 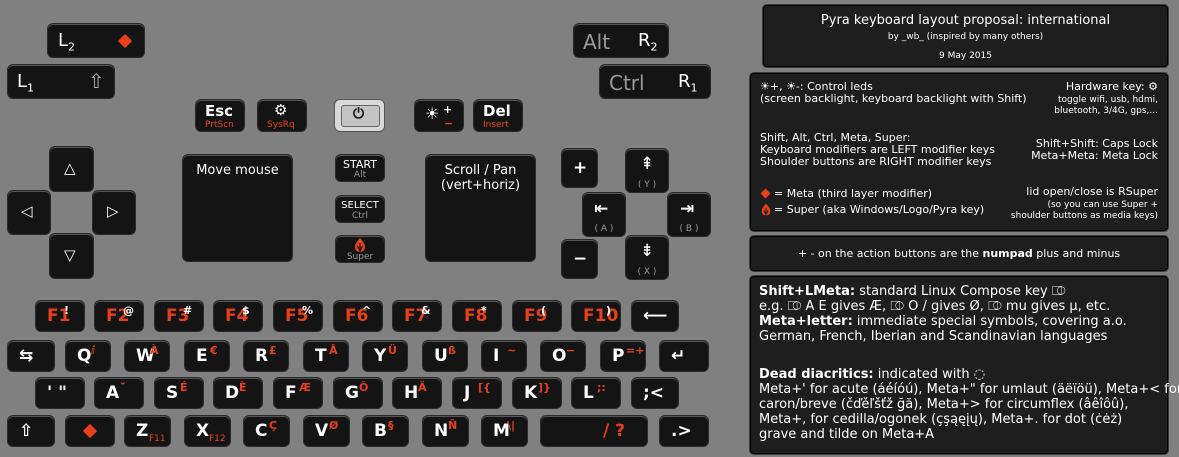 I want to click on numpad-minus-button: −, so click(x=579, y=259).